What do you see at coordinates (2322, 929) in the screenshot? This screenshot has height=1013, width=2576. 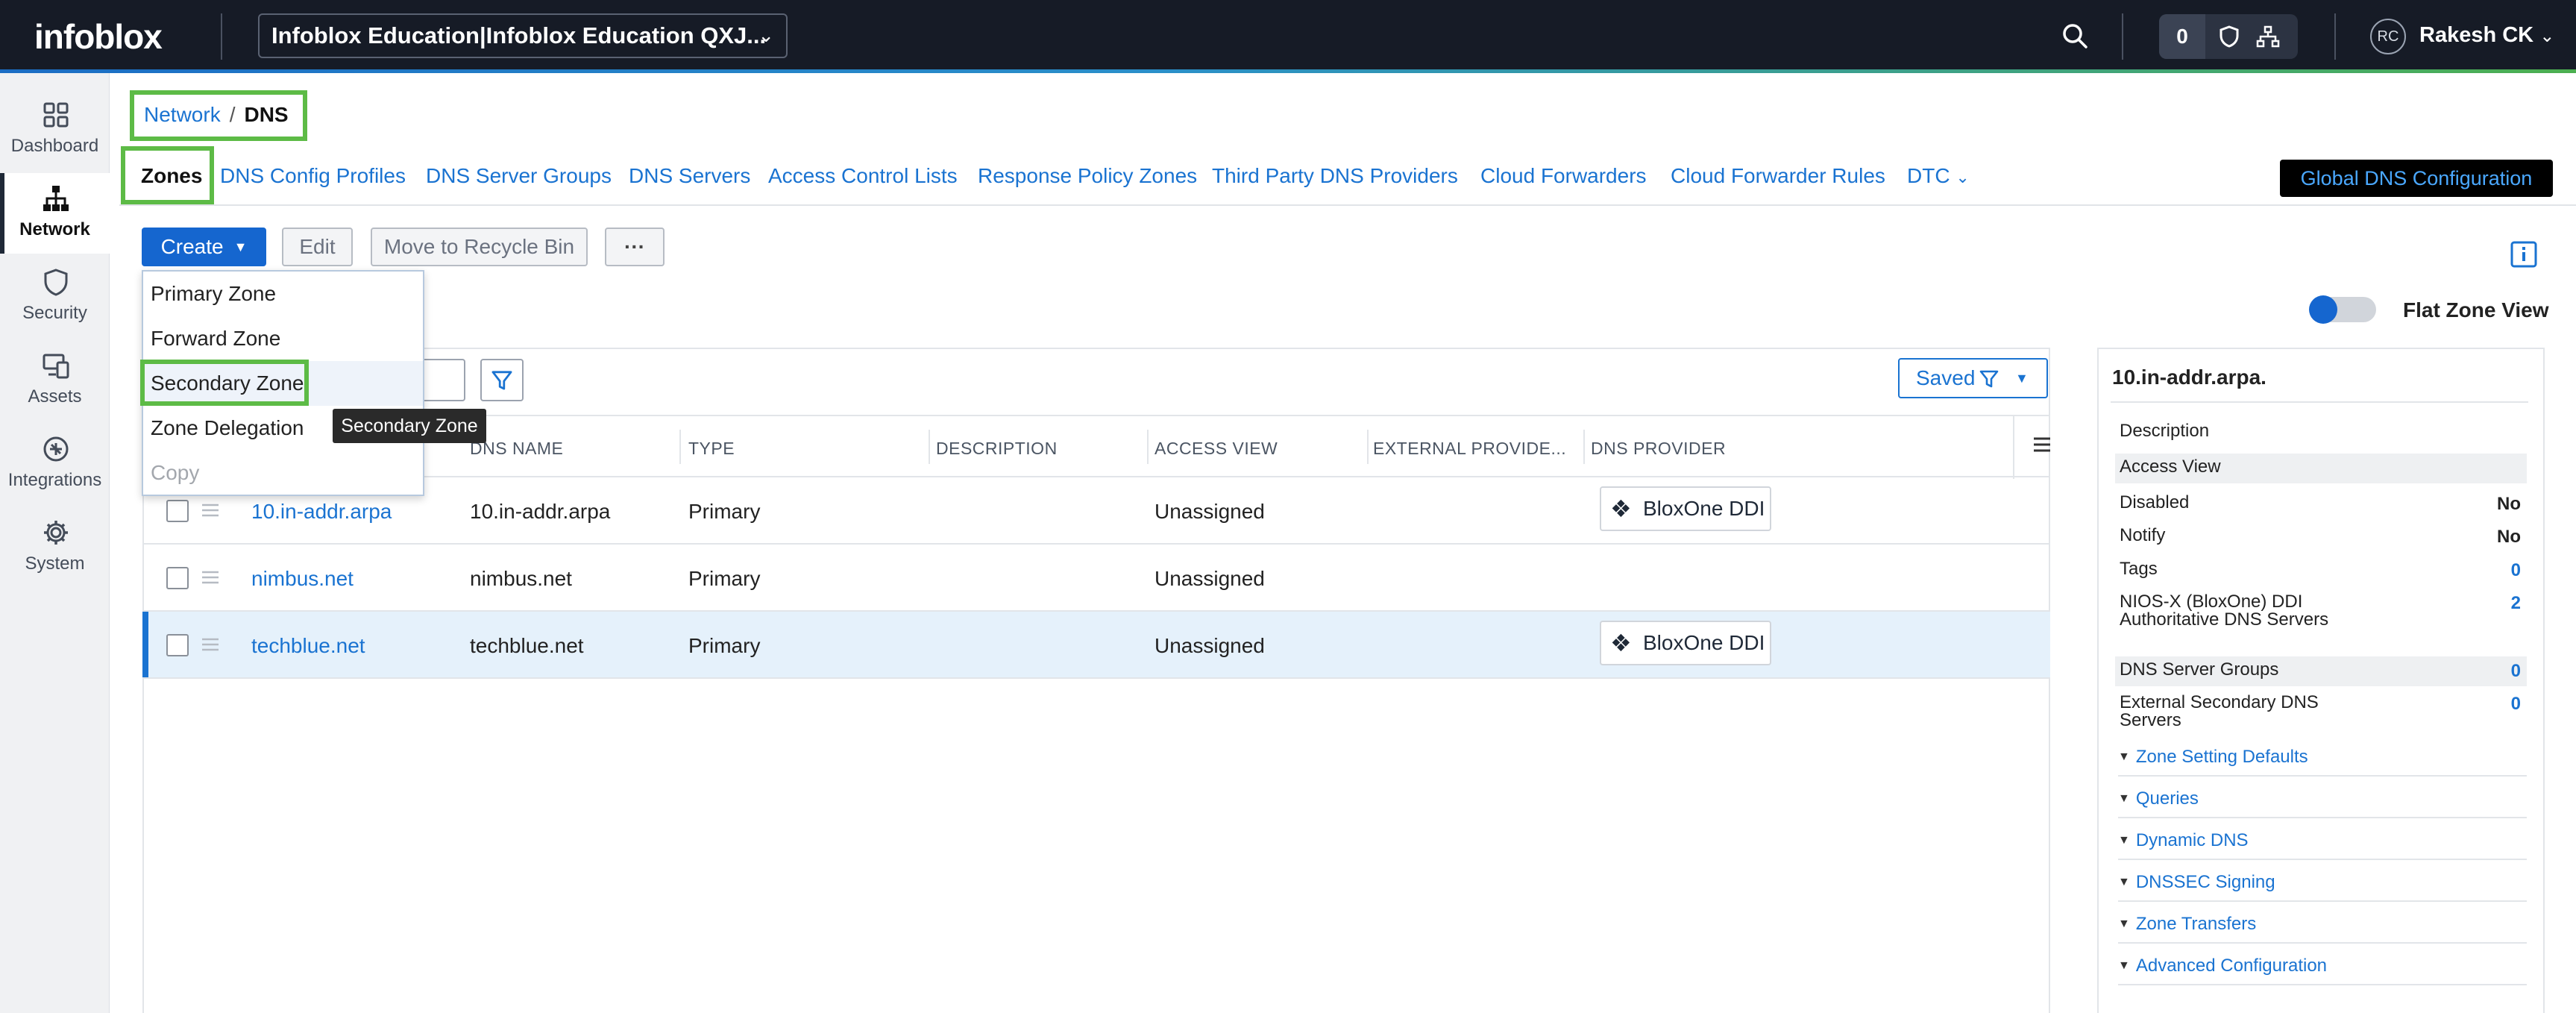 I see `section-zone-transfers: ▼ Zone Transfers` at bounding box center [2322, 929].